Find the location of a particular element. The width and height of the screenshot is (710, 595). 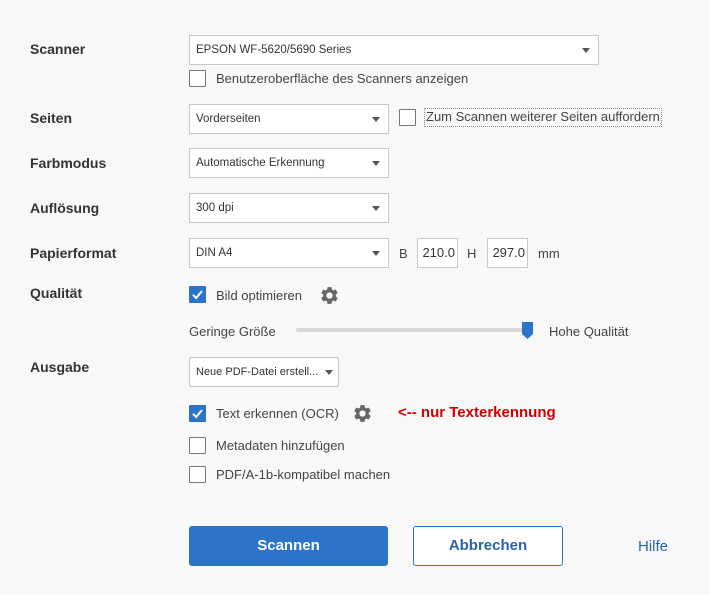

paper-height-label: H is located at coordinates (472, 253).